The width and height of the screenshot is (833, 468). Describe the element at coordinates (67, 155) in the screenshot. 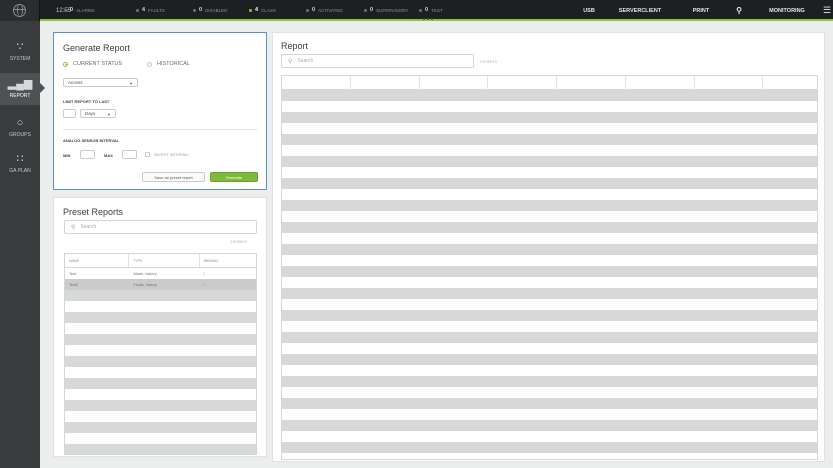

I see `min-label: MIN` at that location.